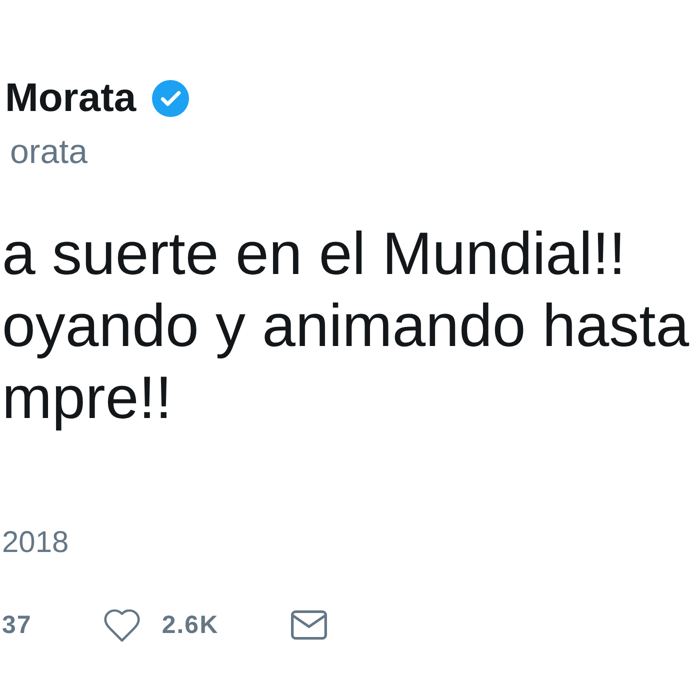  Describe the element at coordinates (17, 625) in the screenshot. I see `action-count: 37` at that location.